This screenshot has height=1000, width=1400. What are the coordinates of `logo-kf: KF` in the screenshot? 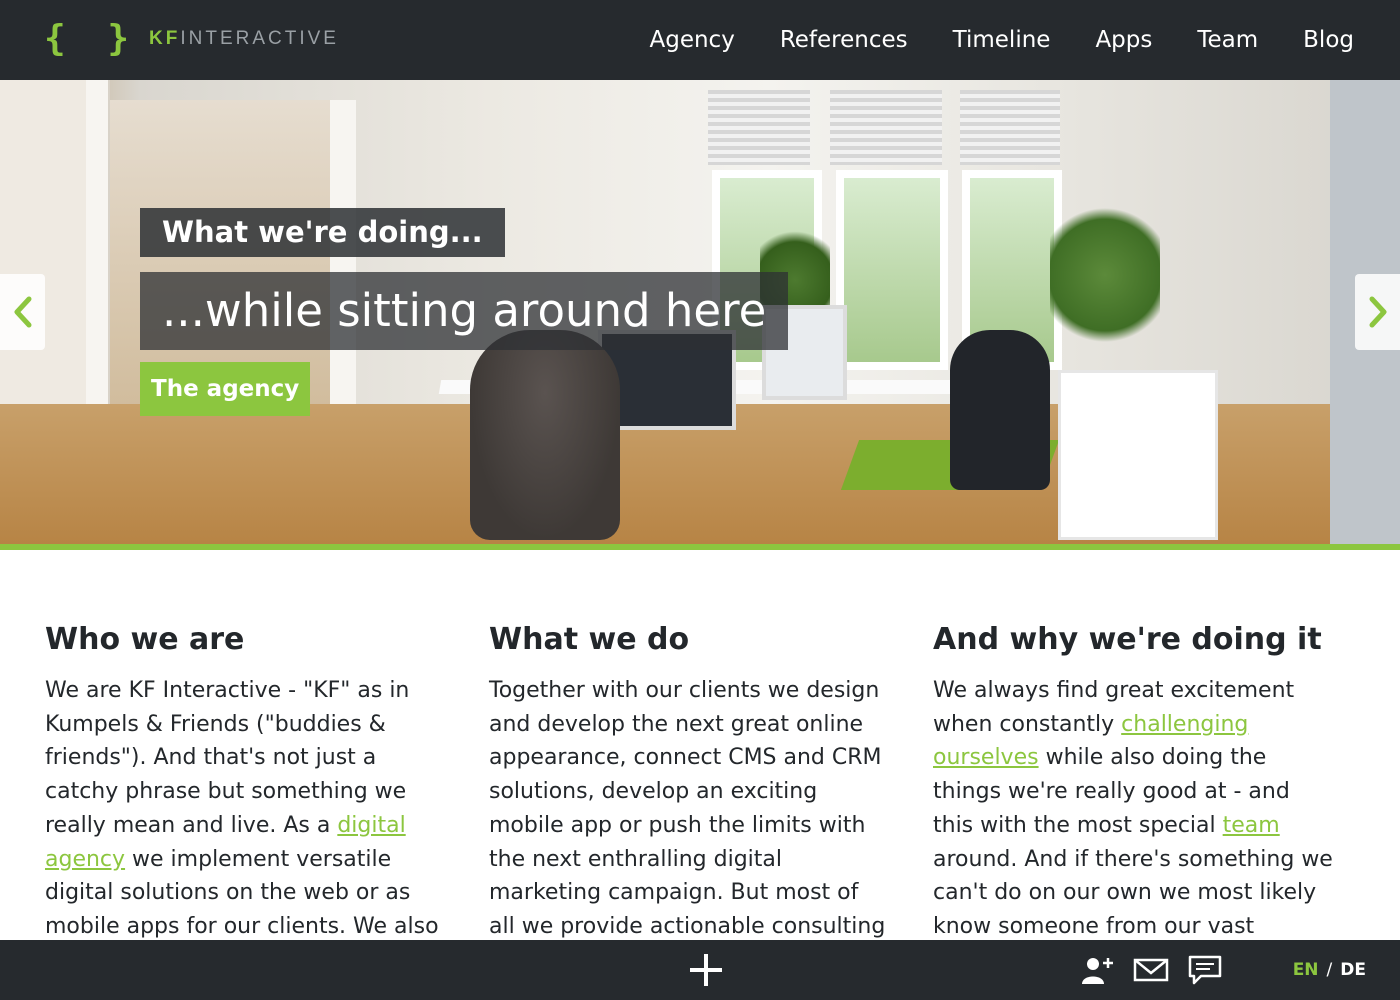 It's located at (165, 38).